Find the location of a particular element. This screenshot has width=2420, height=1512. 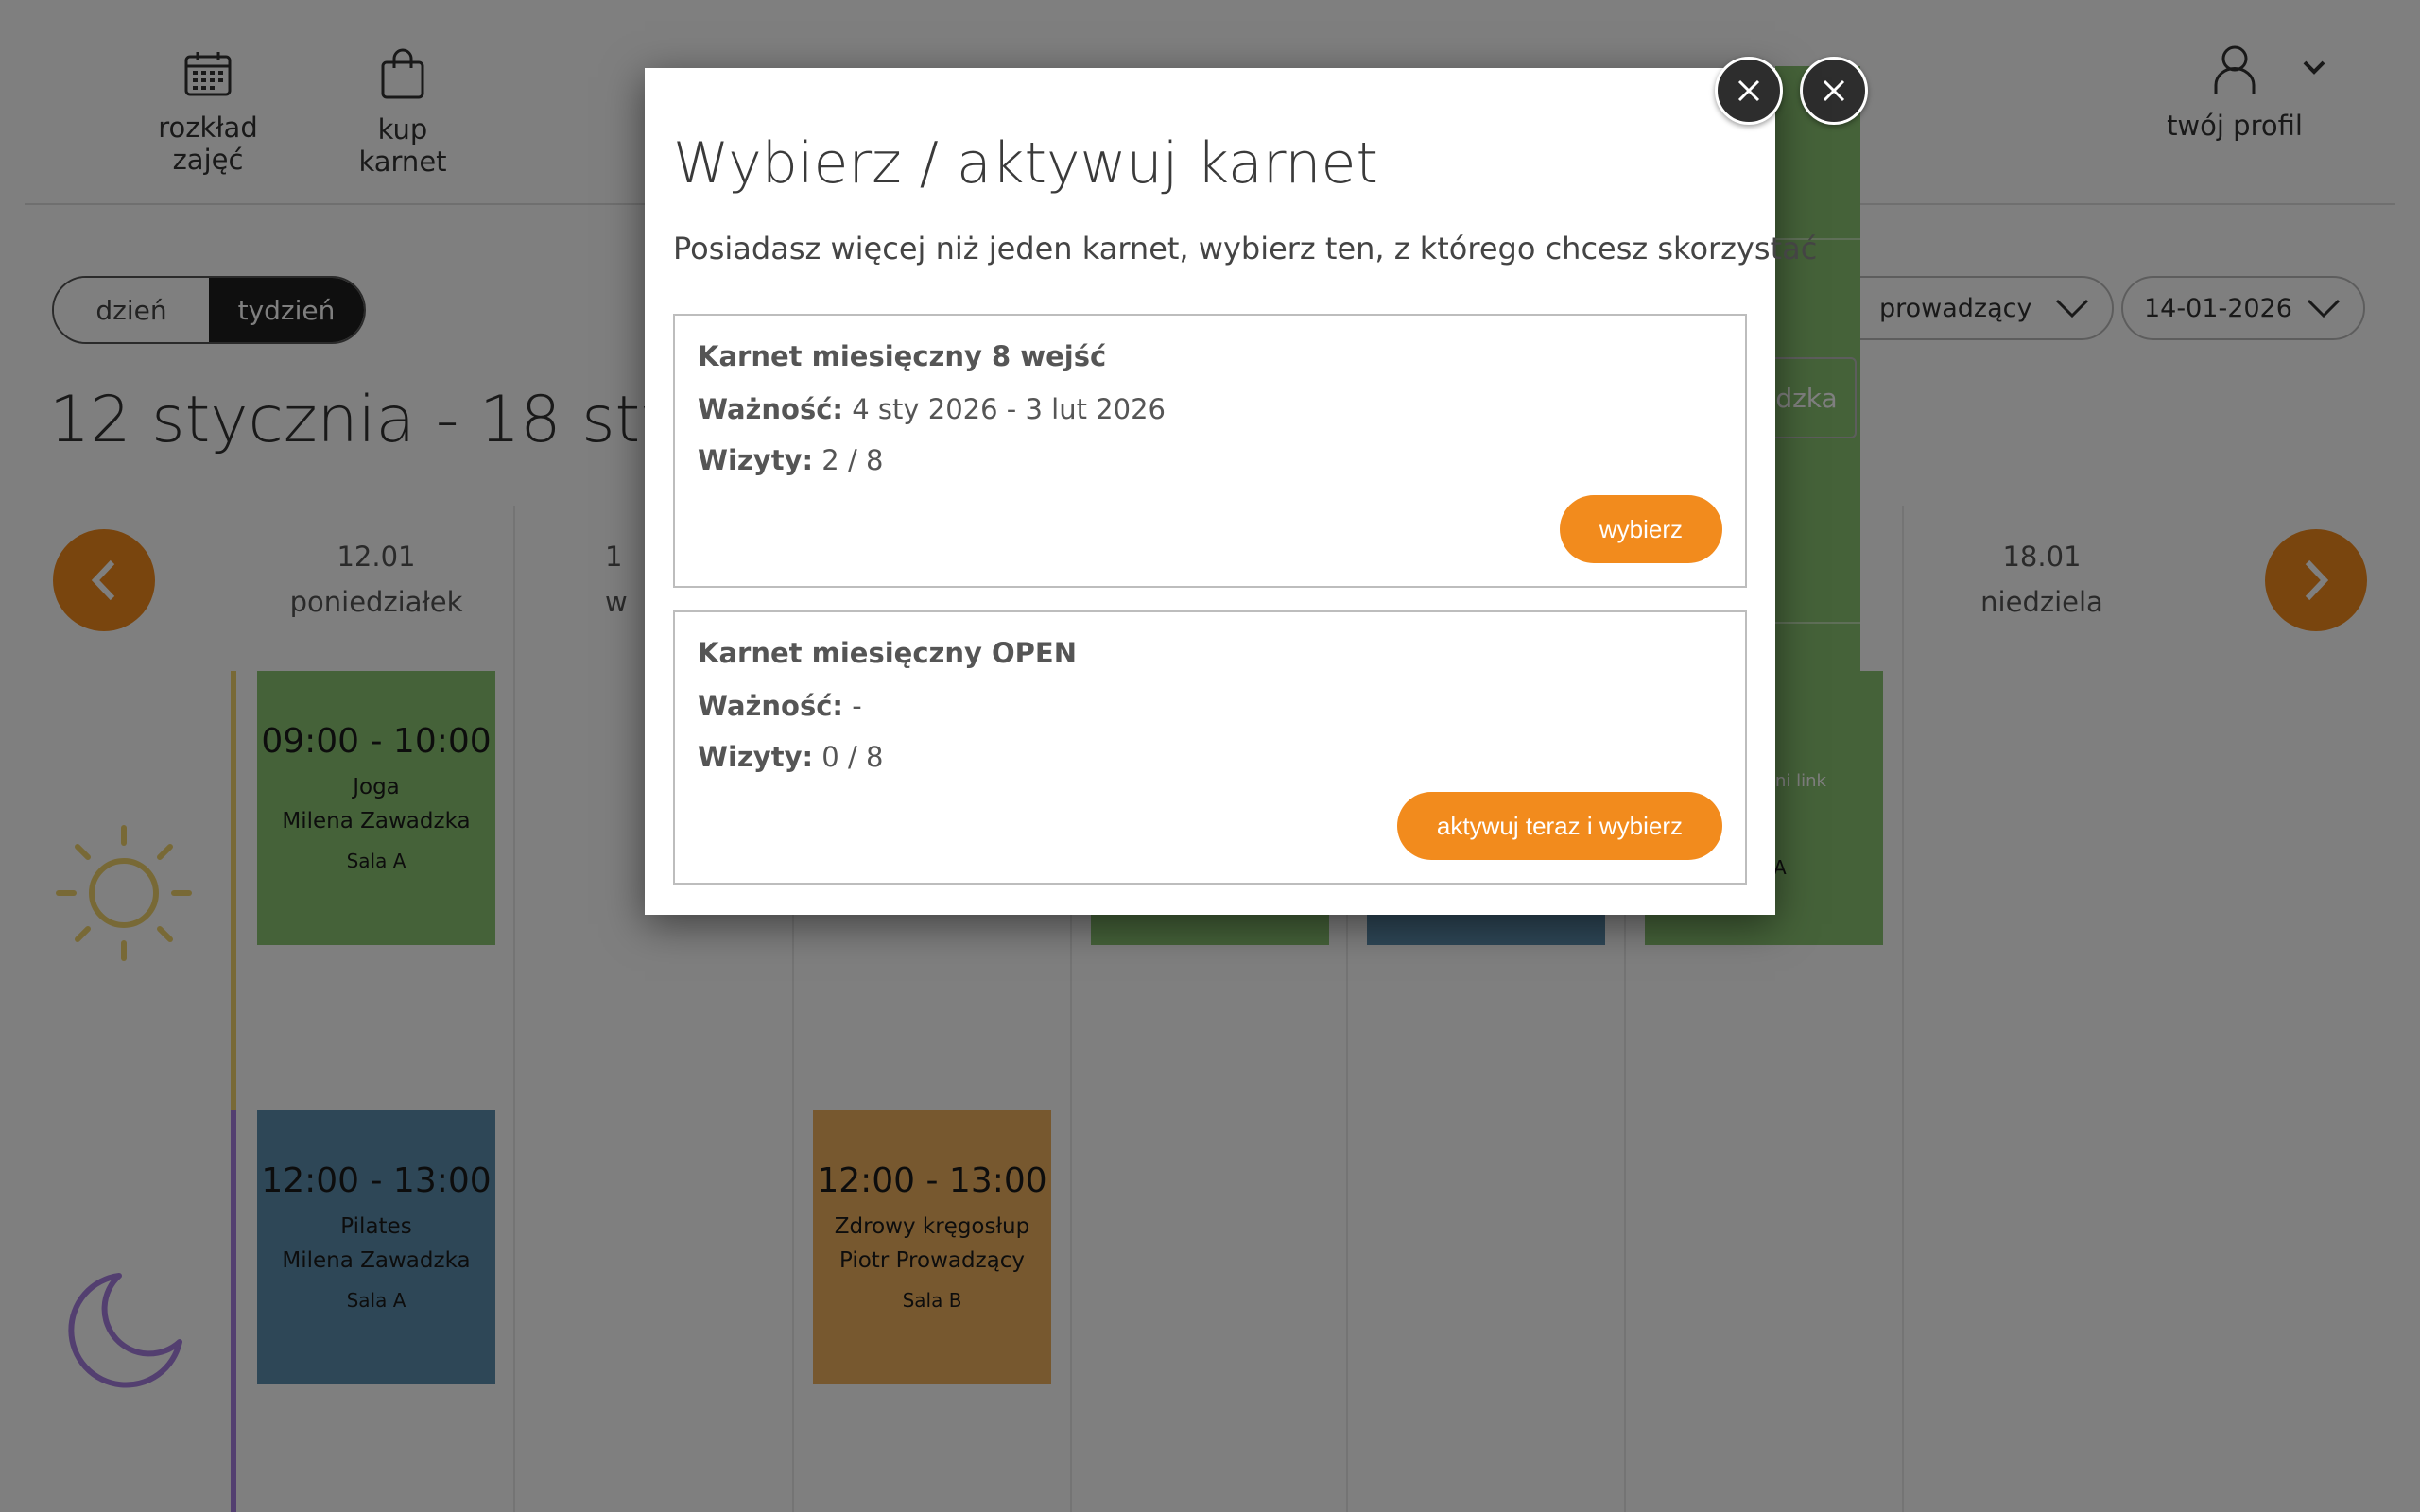

pass-validity: Ważność: - is located at coordinates (780, 706).